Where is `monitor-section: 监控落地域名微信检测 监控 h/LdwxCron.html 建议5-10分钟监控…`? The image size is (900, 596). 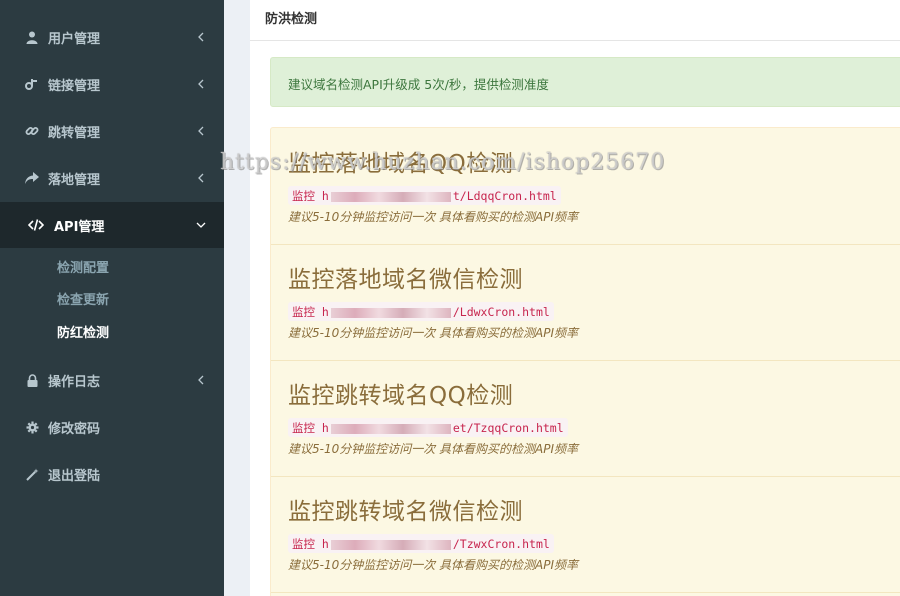
monitor-section: 监控落地域名微信检测 监控 h/LdwxCron.html 建议5-10分钟监控… is located at coordinates (585, 302).